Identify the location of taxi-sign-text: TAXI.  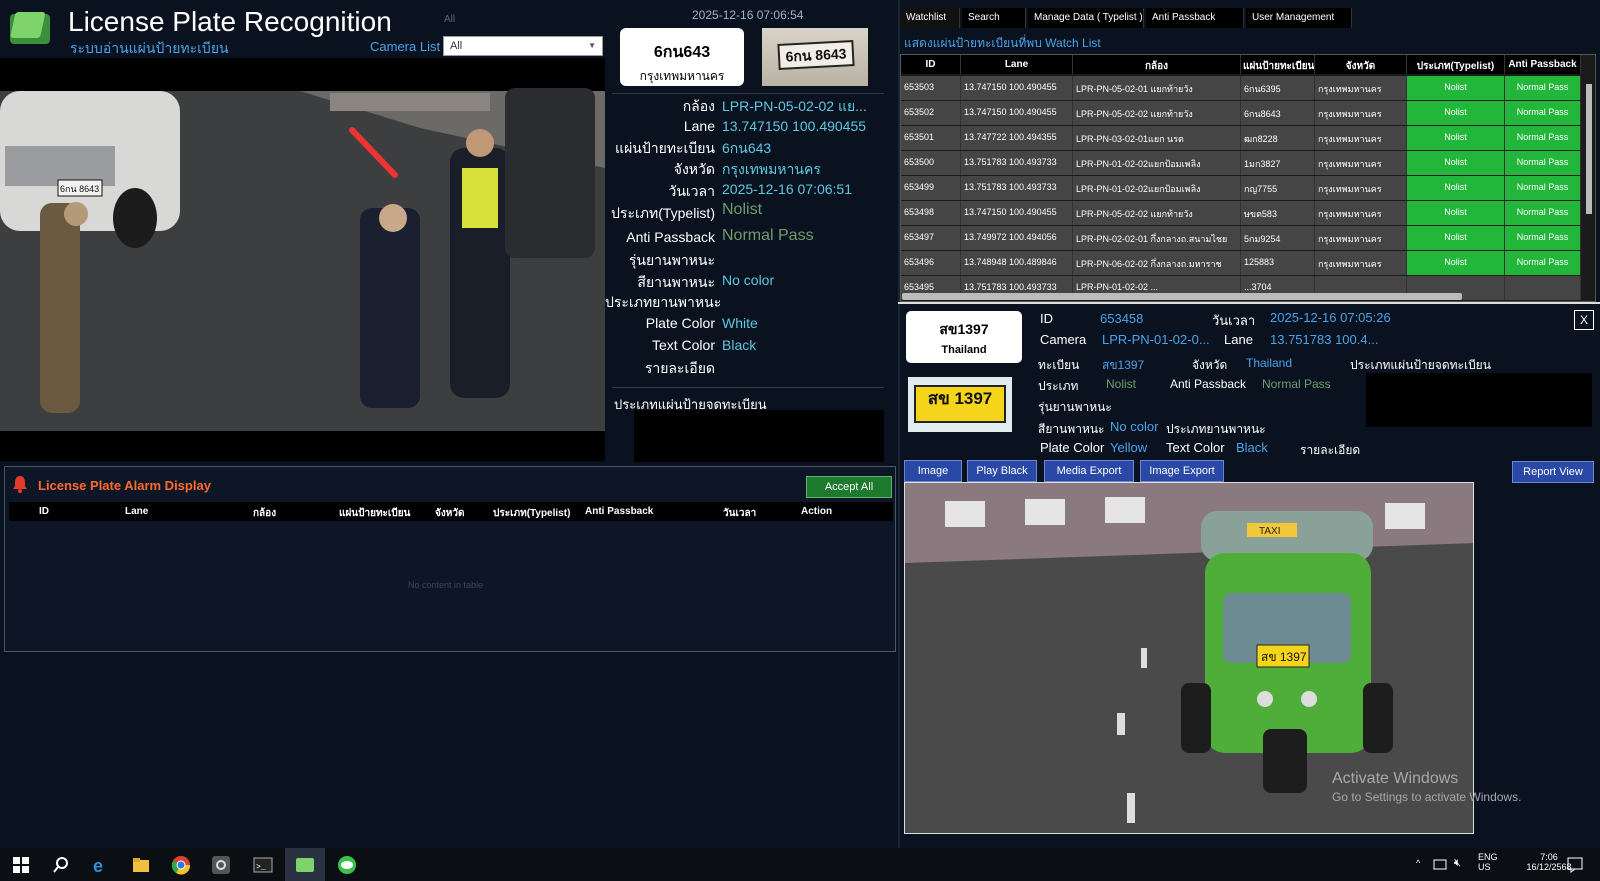
(1269, 531).